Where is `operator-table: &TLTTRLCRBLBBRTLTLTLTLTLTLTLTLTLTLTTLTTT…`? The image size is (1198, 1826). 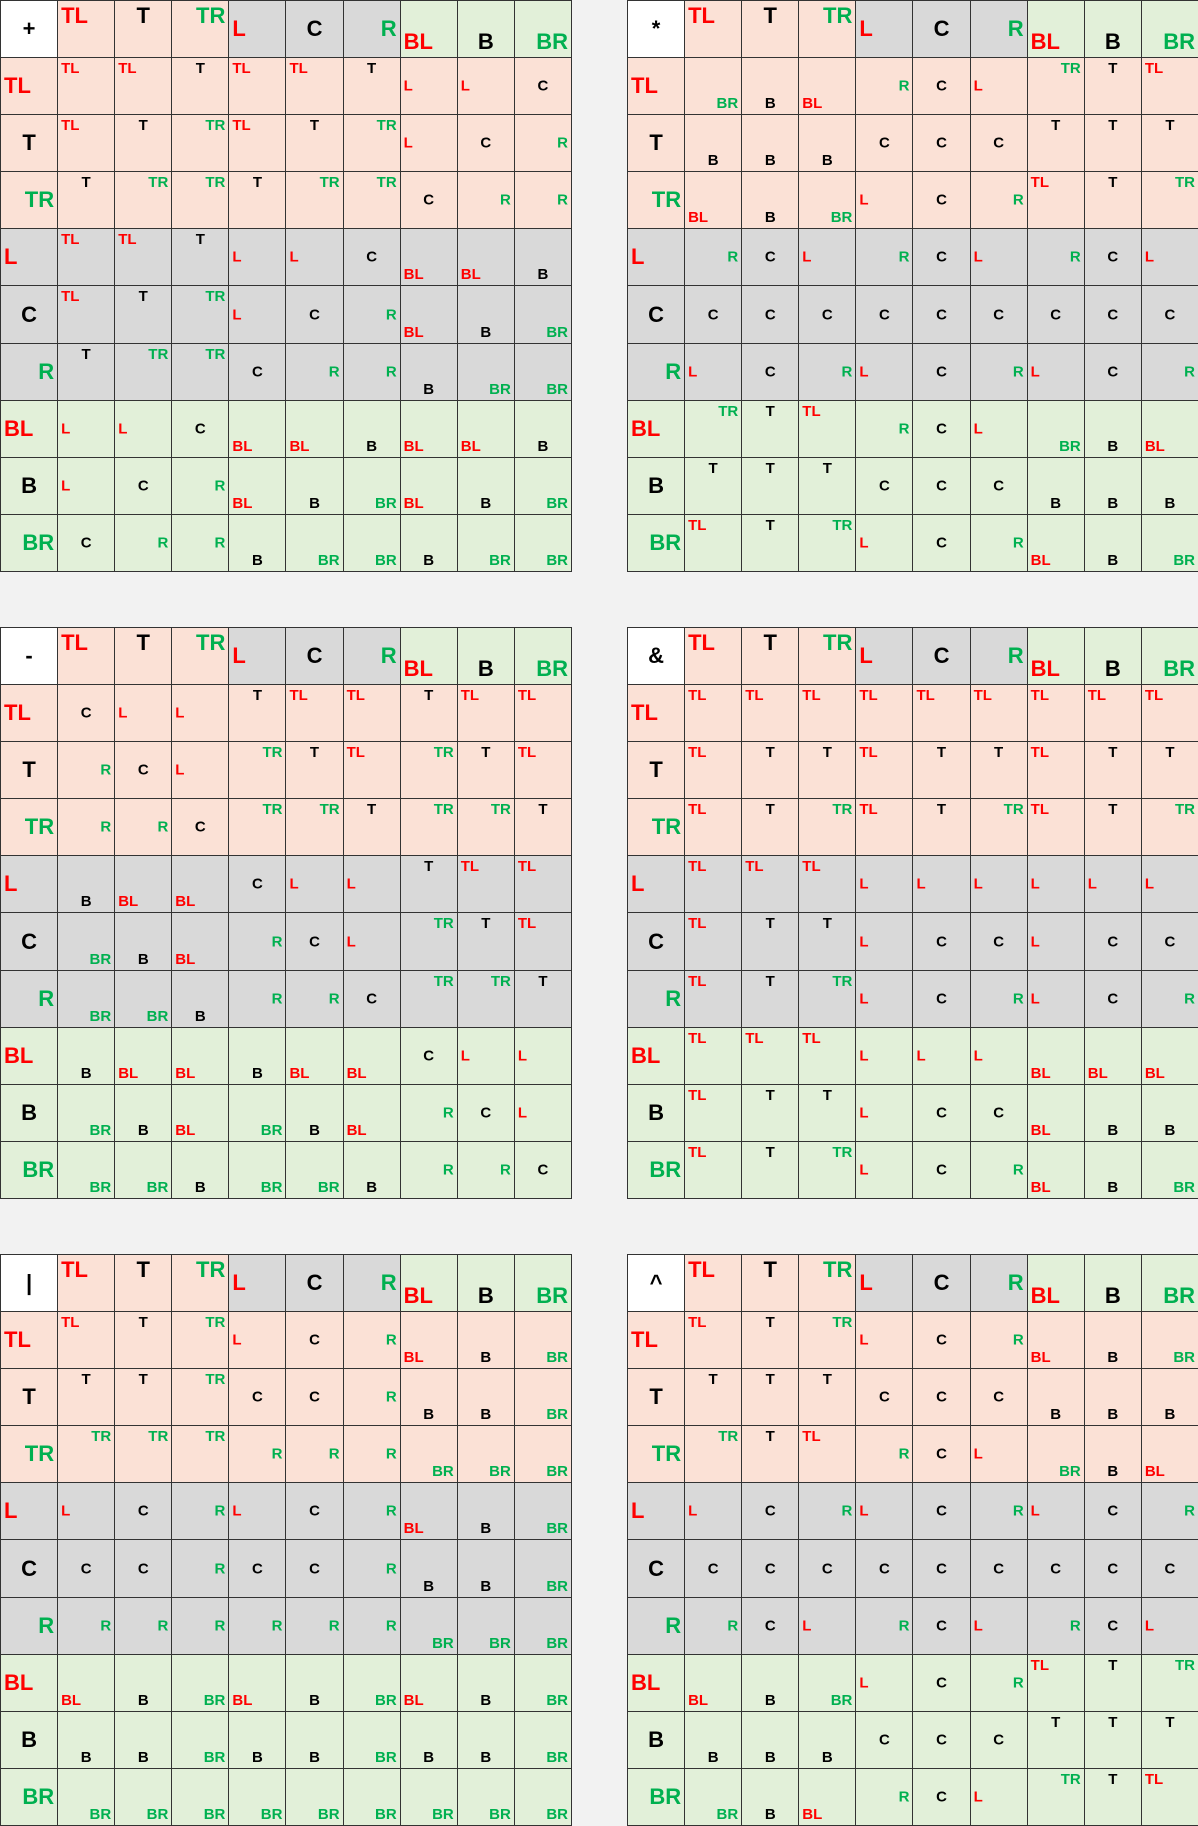
operator-table: &TLTTRLCRBLBBRTLTLTLTLTLTLTLTLTLTLTTLTTT… is located at coordinates (912, 913).